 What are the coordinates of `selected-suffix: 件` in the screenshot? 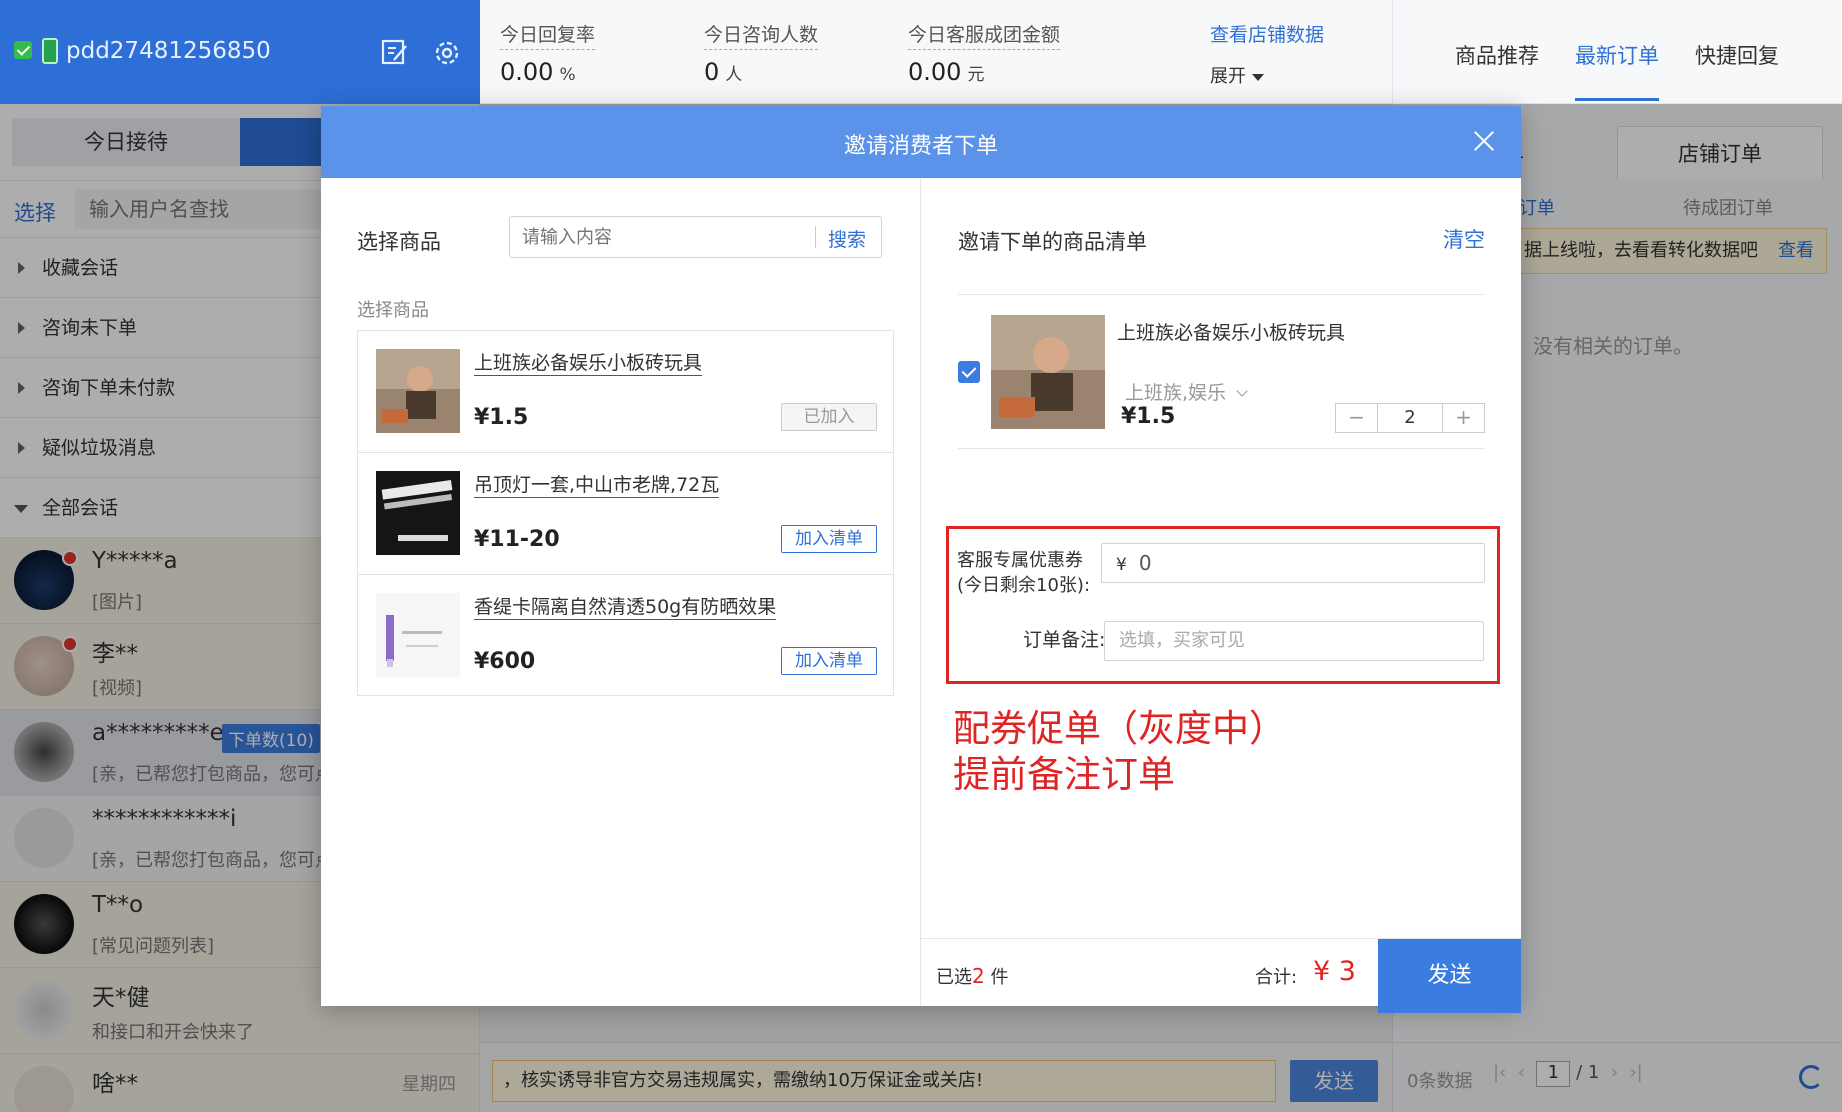 It's located at (996, 977).